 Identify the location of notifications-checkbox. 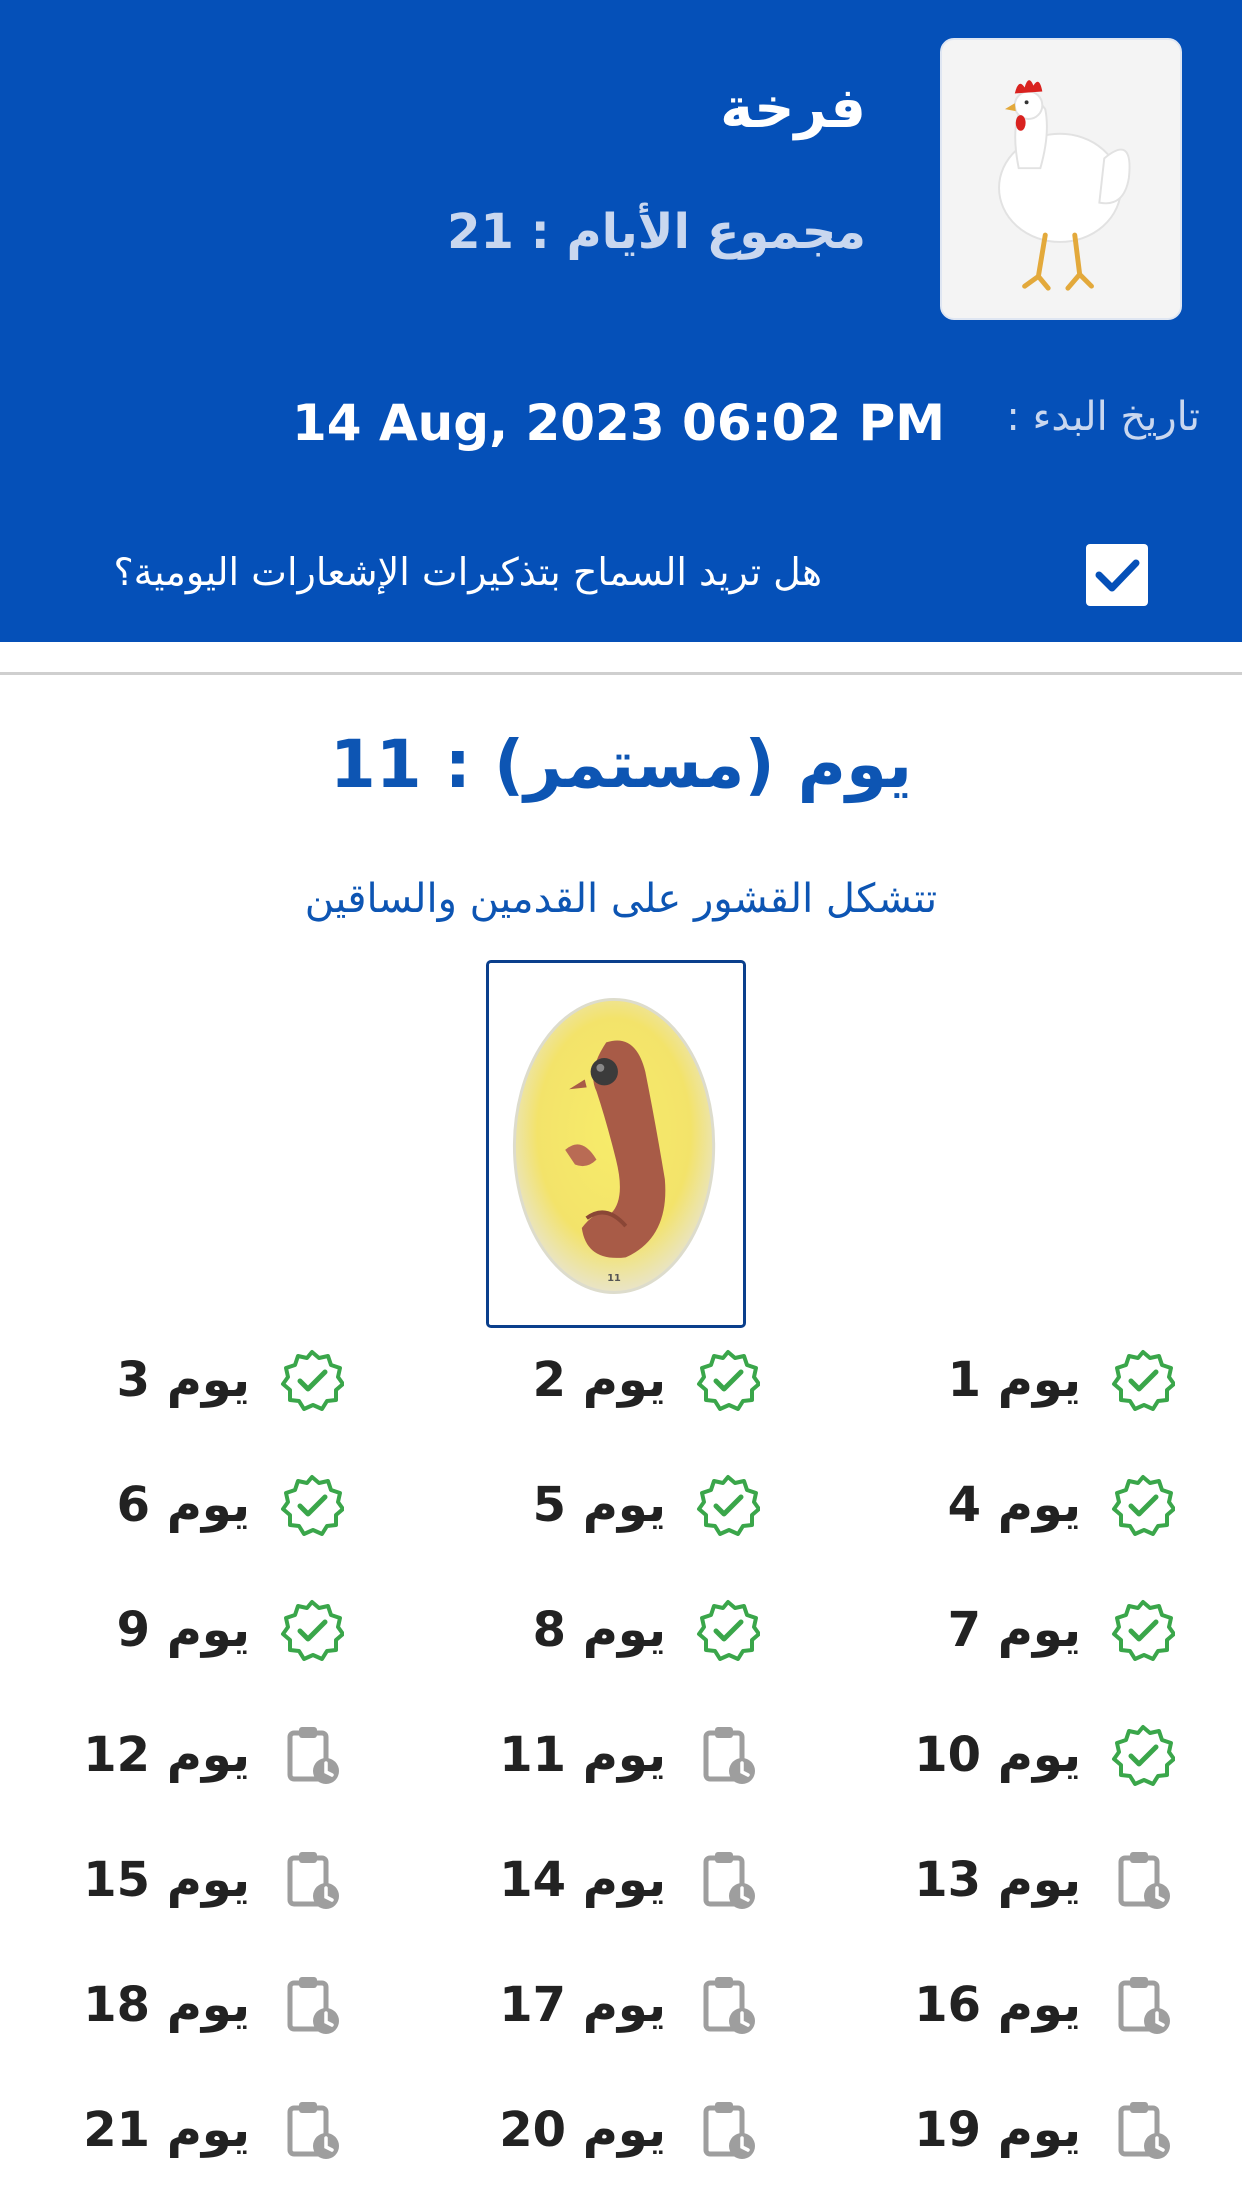
(1117, 575).